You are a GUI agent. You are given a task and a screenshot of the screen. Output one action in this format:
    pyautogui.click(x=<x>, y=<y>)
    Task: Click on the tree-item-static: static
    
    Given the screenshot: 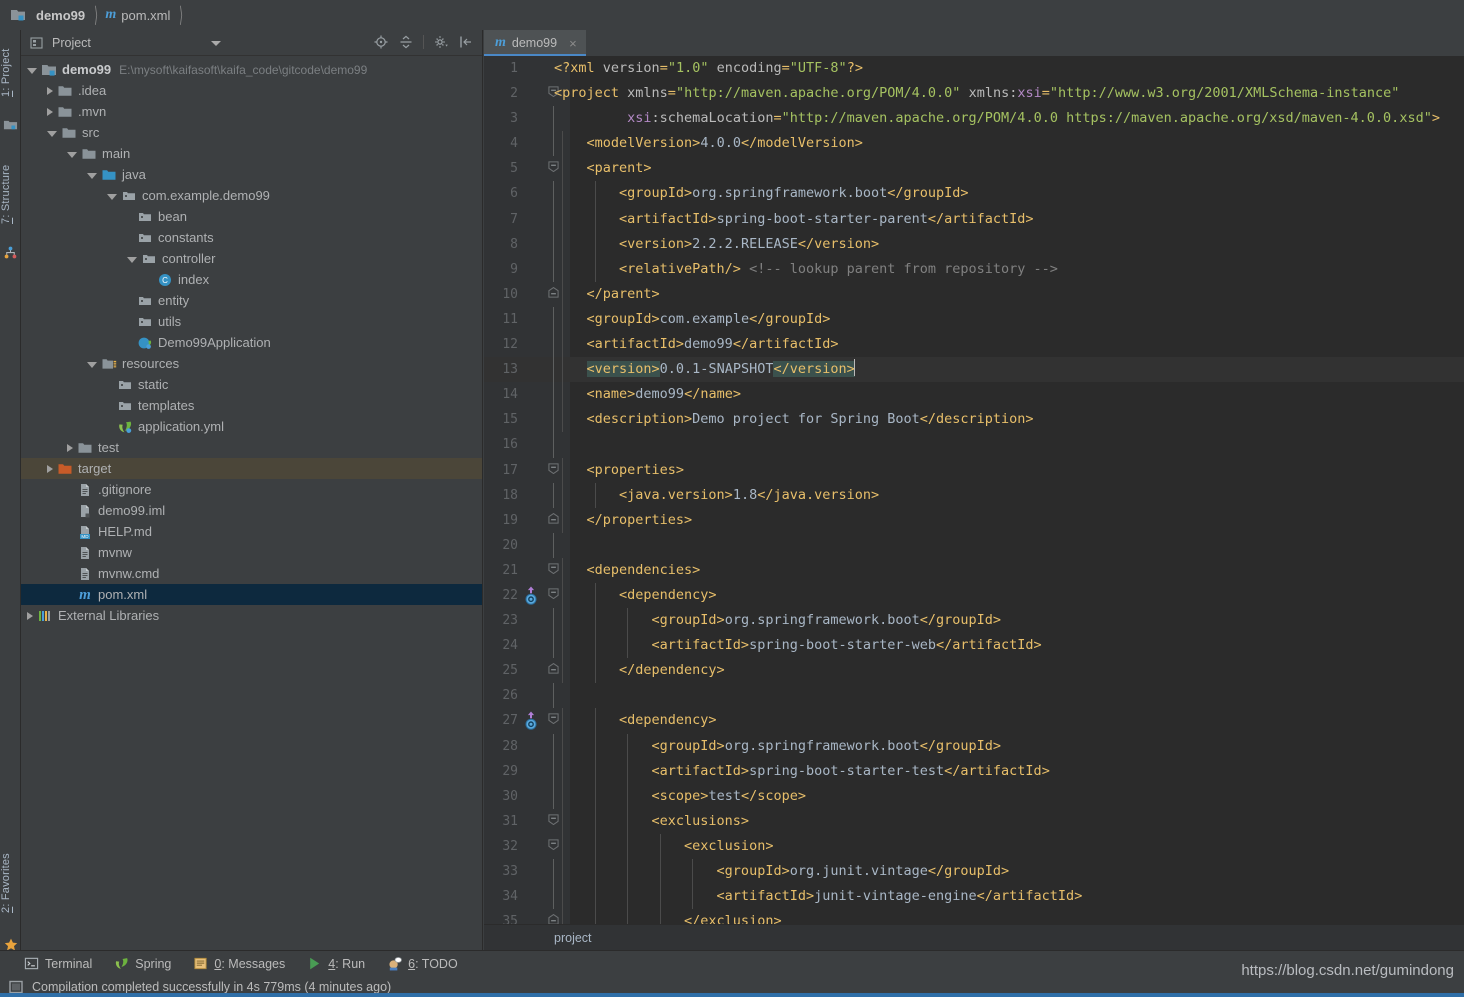 What is the action you would take?
    pyautogui.click(x=251, y=384)
    